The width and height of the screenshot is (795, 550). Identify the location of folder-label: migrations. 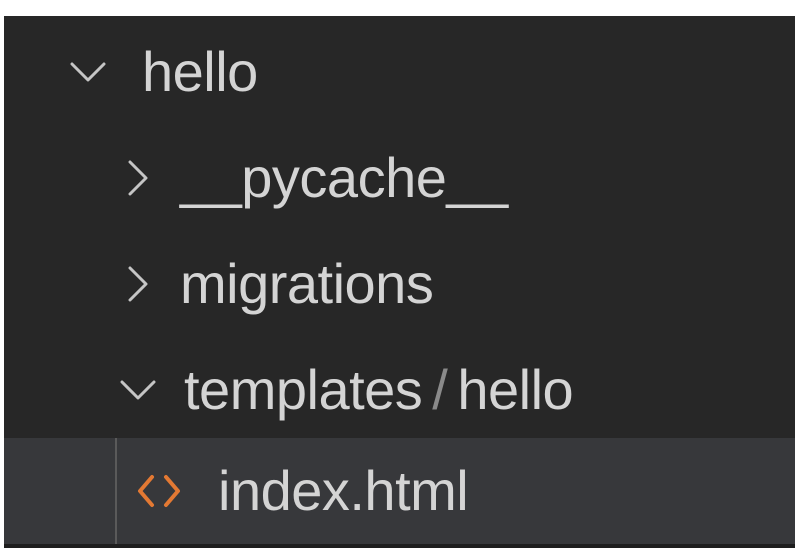
(307, 283).